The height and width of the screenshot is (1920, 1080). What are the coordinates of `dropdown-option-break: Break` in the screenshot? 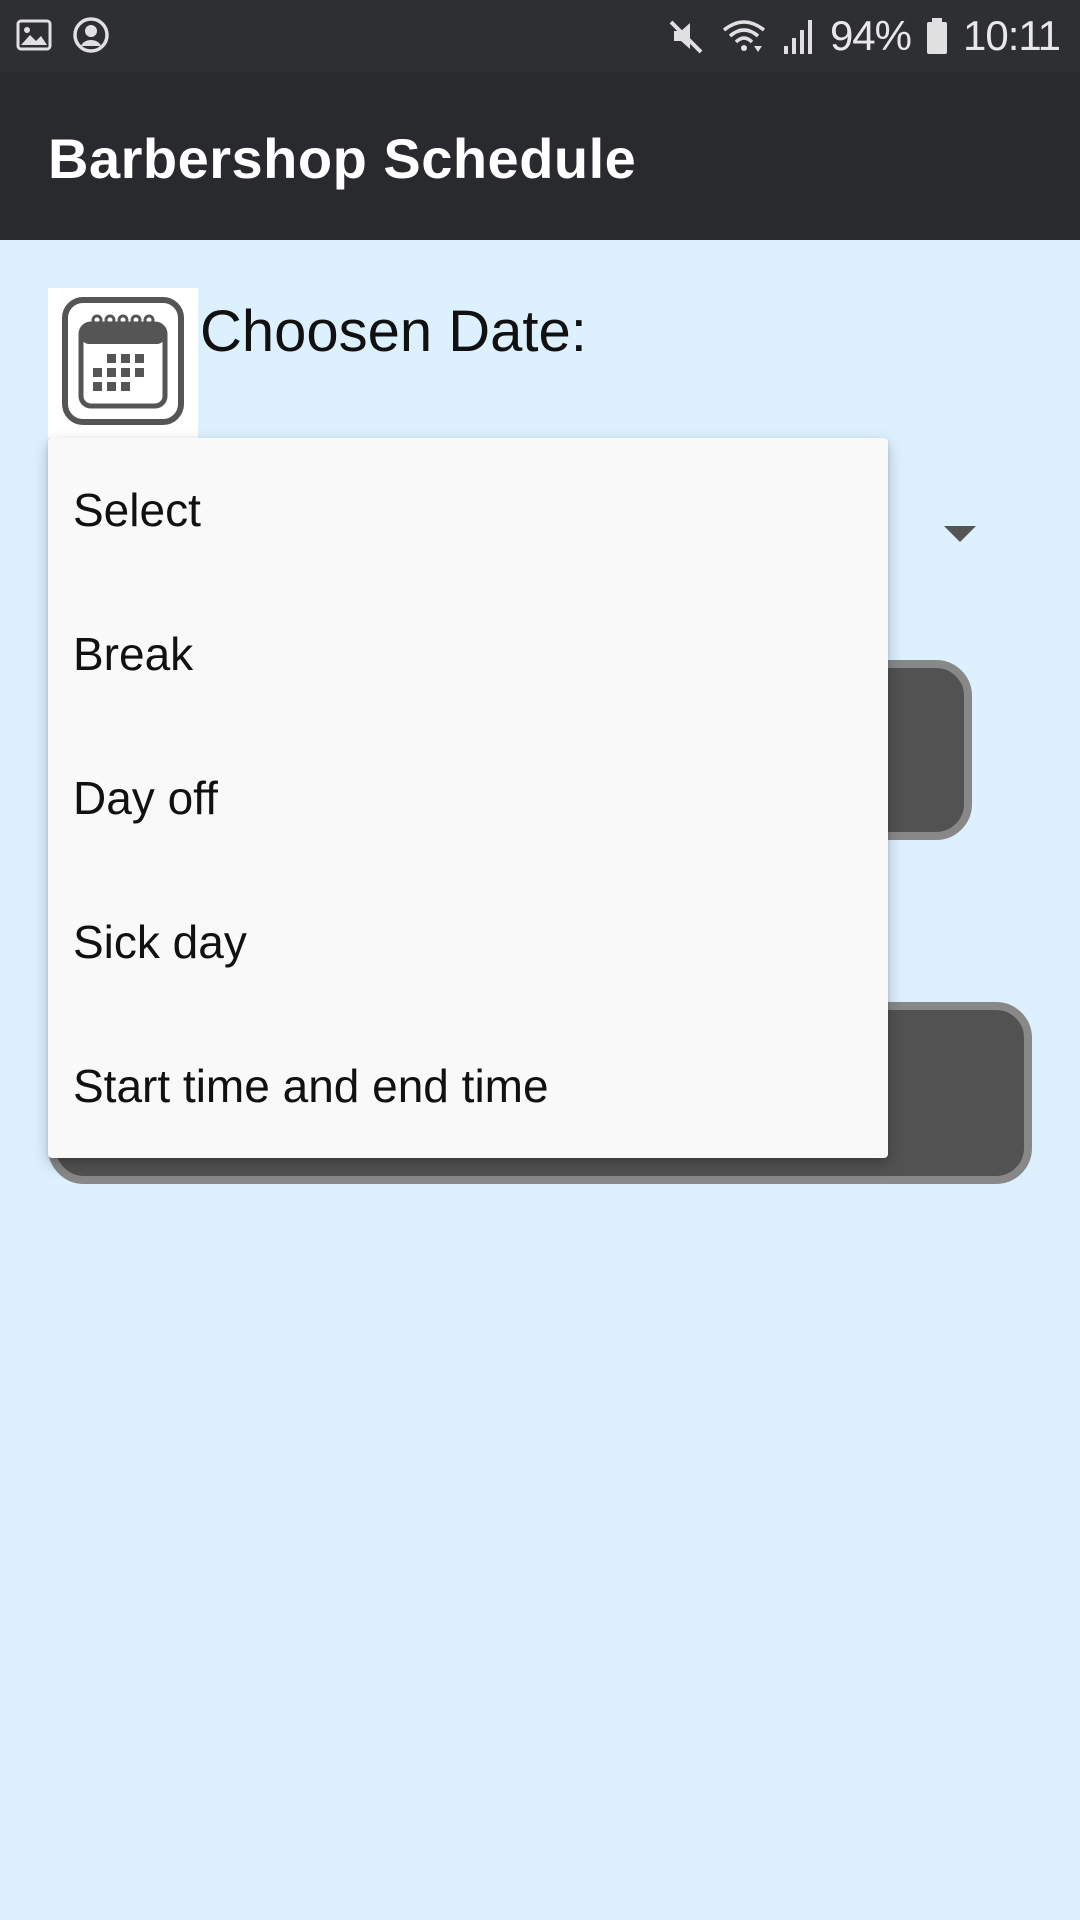 It's located at (468, 654).